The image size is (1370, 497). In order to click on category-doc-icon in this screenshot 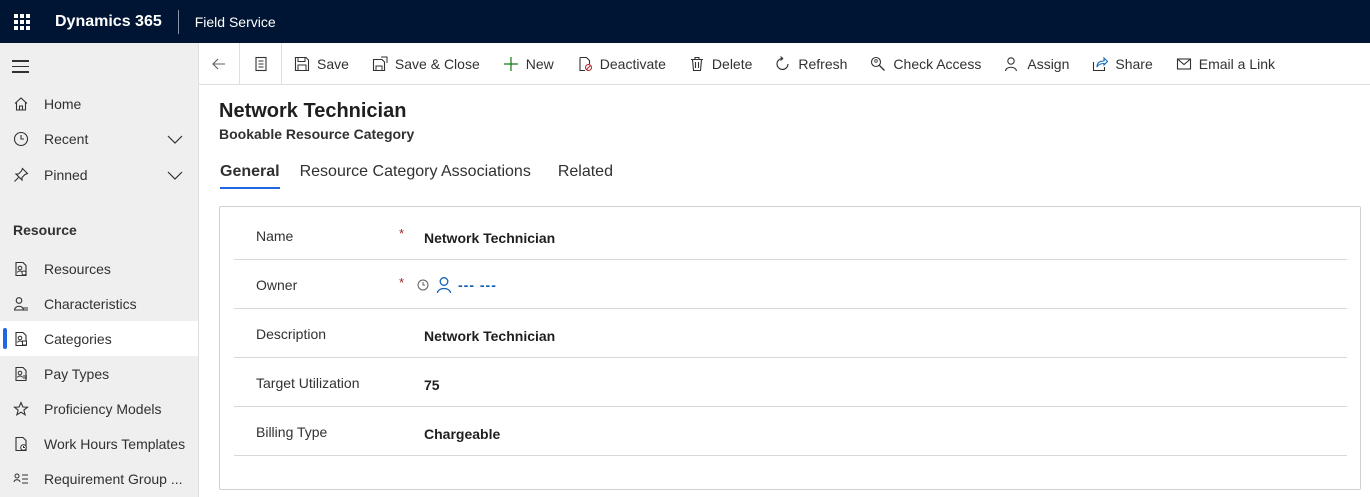, I will do `click(21, 339)`.